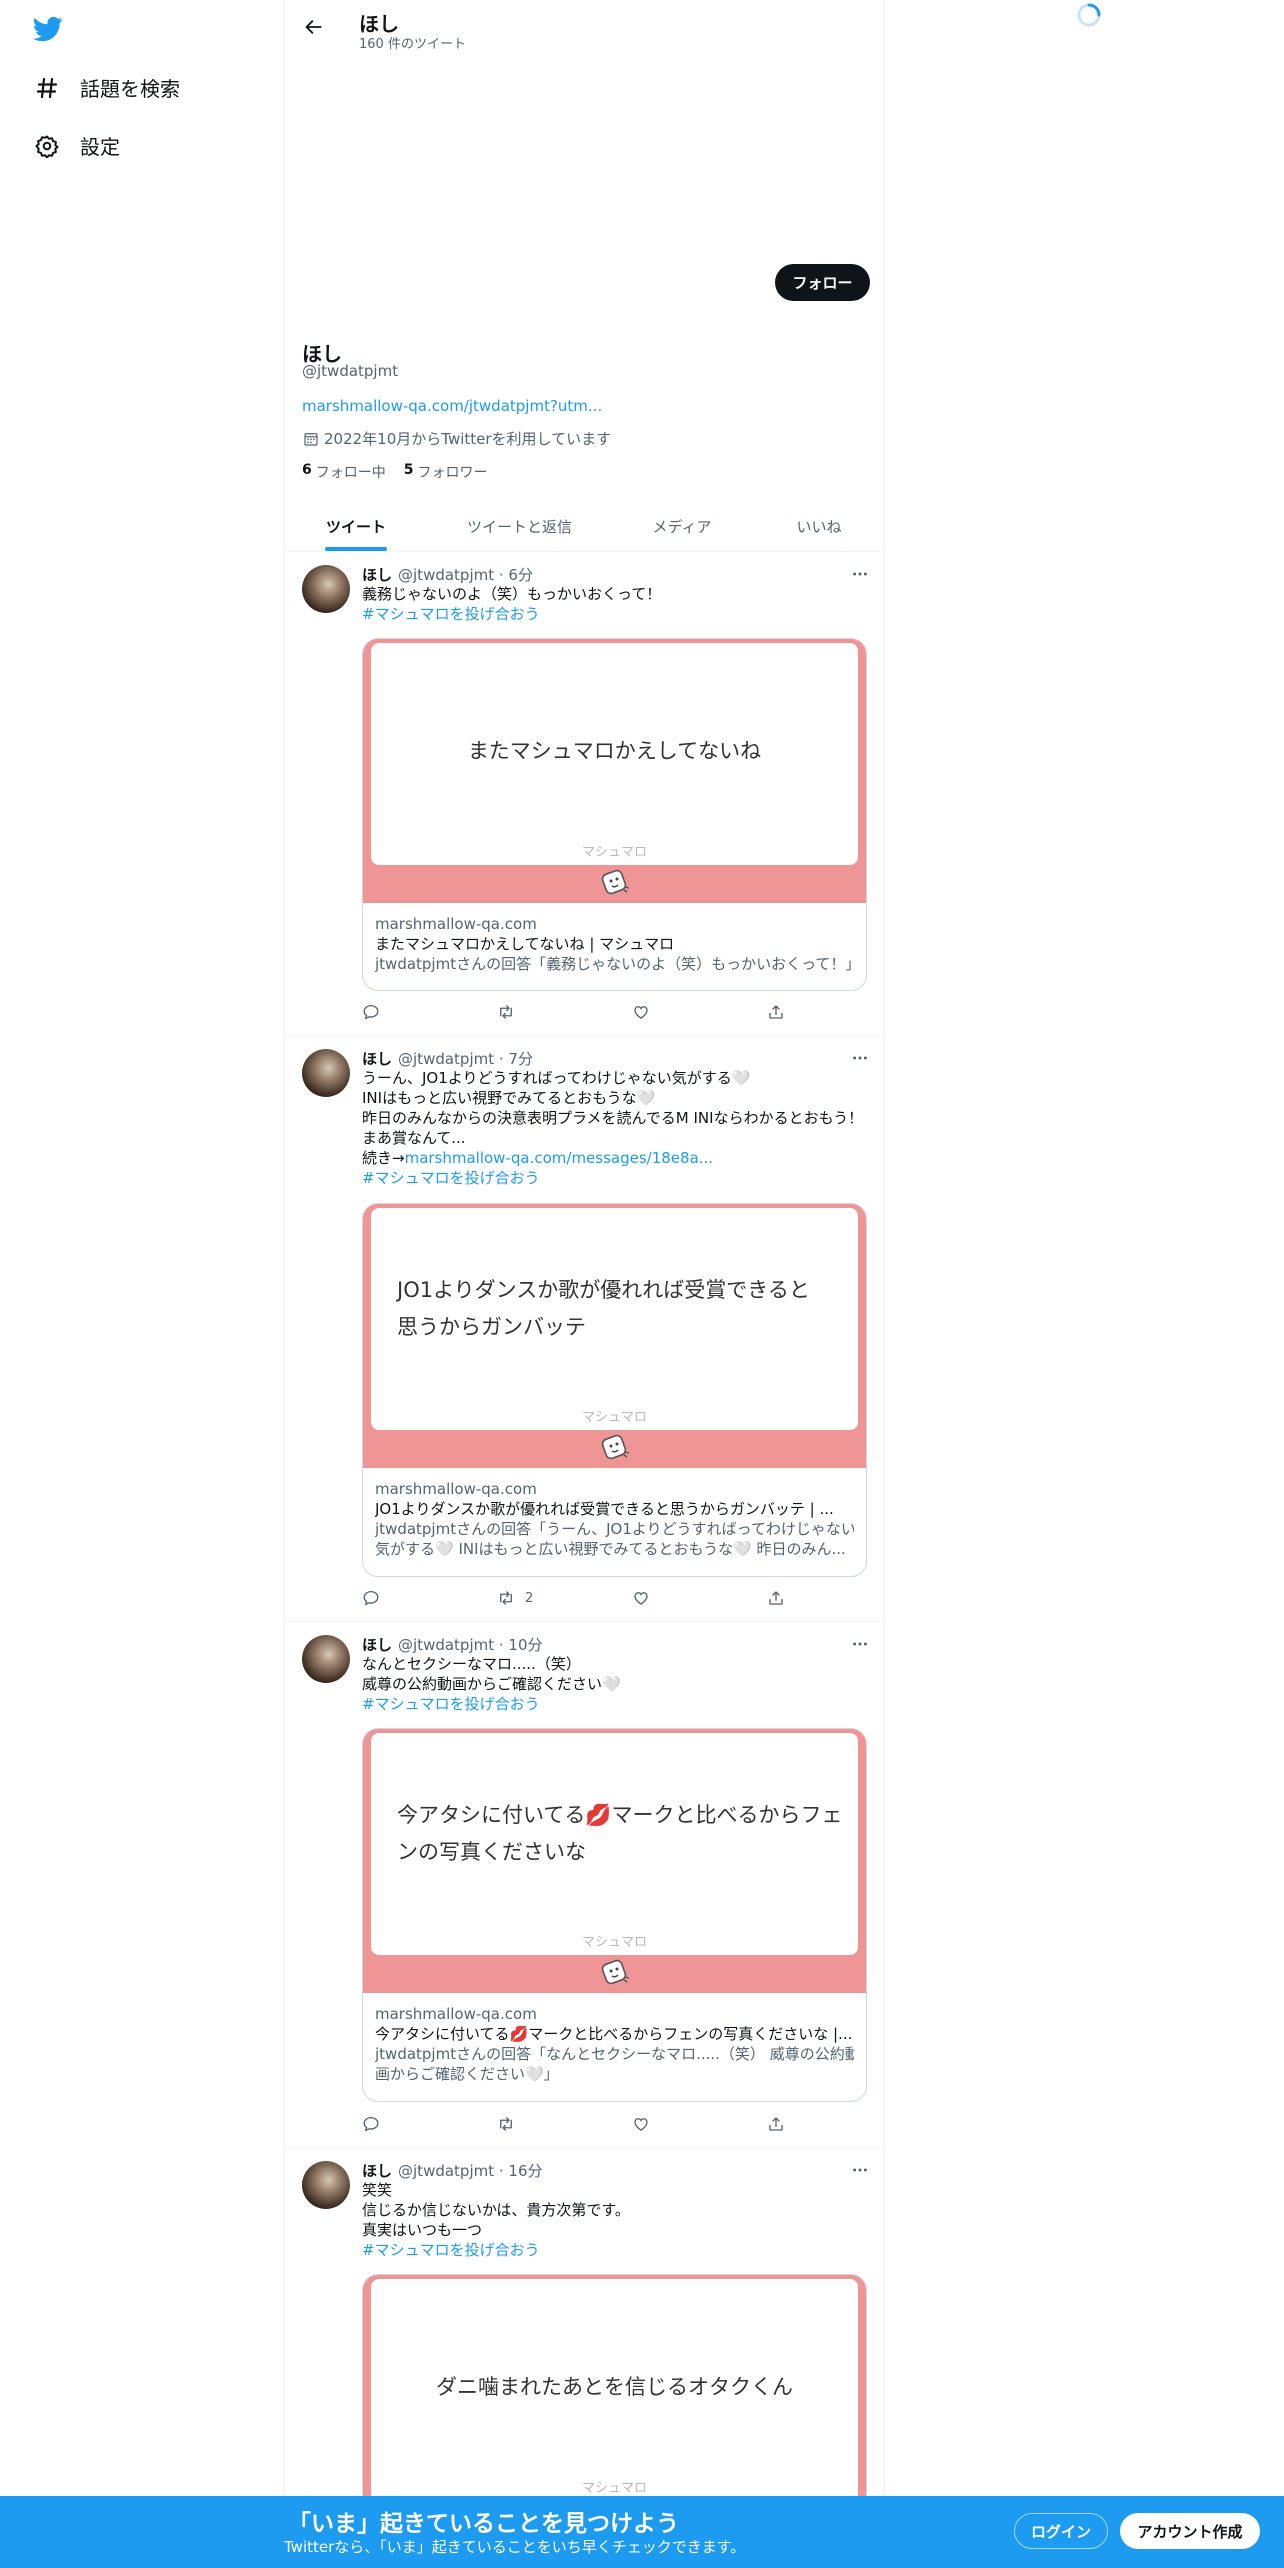 This screenshot has height=2568, width=1284. I want to click on profile-handle: @jtwdatpjmt, so click(350, 371).